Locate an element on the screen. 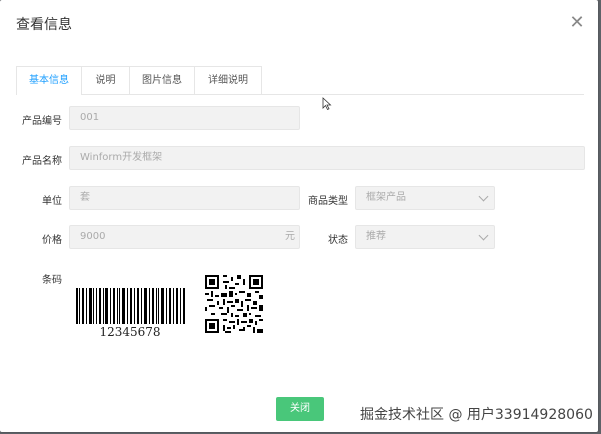  product-code-label: 产品编号 is located at coordinates (42, 121).